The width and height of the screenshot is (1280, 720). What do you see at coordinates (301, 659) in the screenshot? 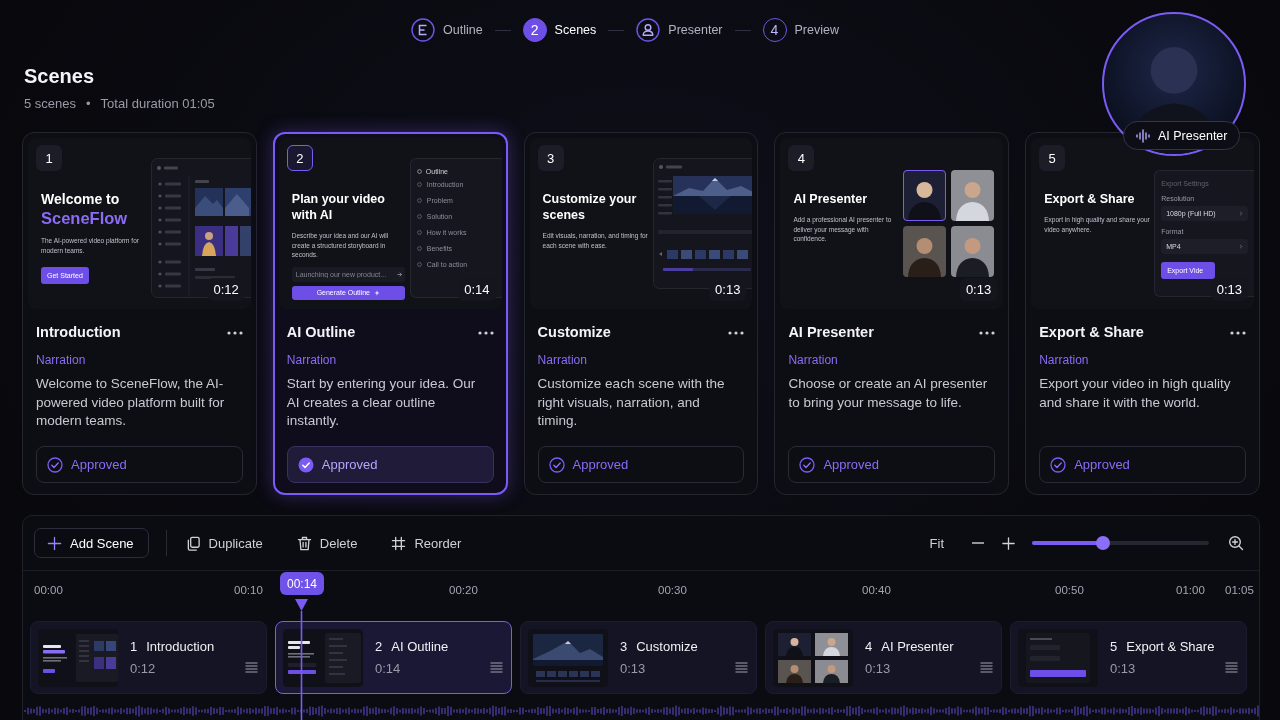
I see `playhead-line` at bounding box center [301, 659].